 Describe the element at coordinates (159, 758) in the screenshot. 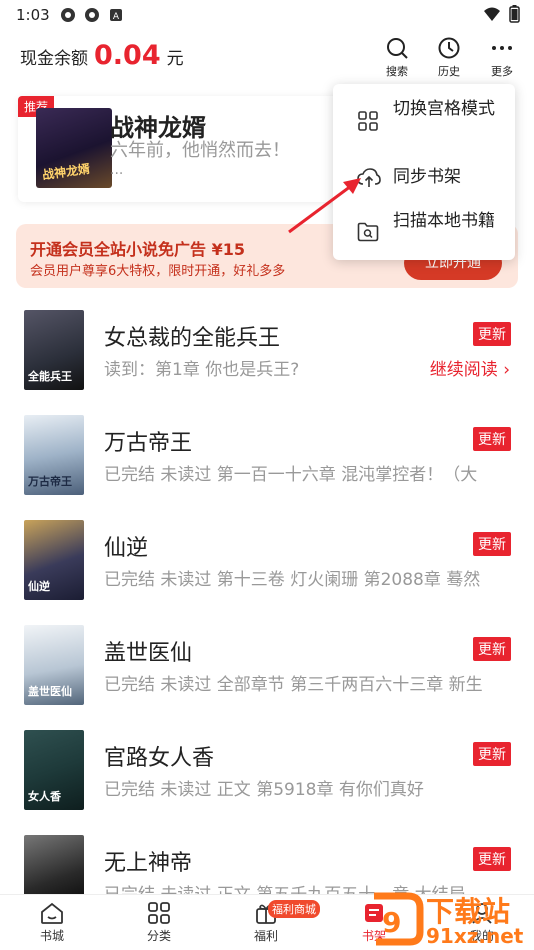

I see `book-title: 官路女人香` at that location.